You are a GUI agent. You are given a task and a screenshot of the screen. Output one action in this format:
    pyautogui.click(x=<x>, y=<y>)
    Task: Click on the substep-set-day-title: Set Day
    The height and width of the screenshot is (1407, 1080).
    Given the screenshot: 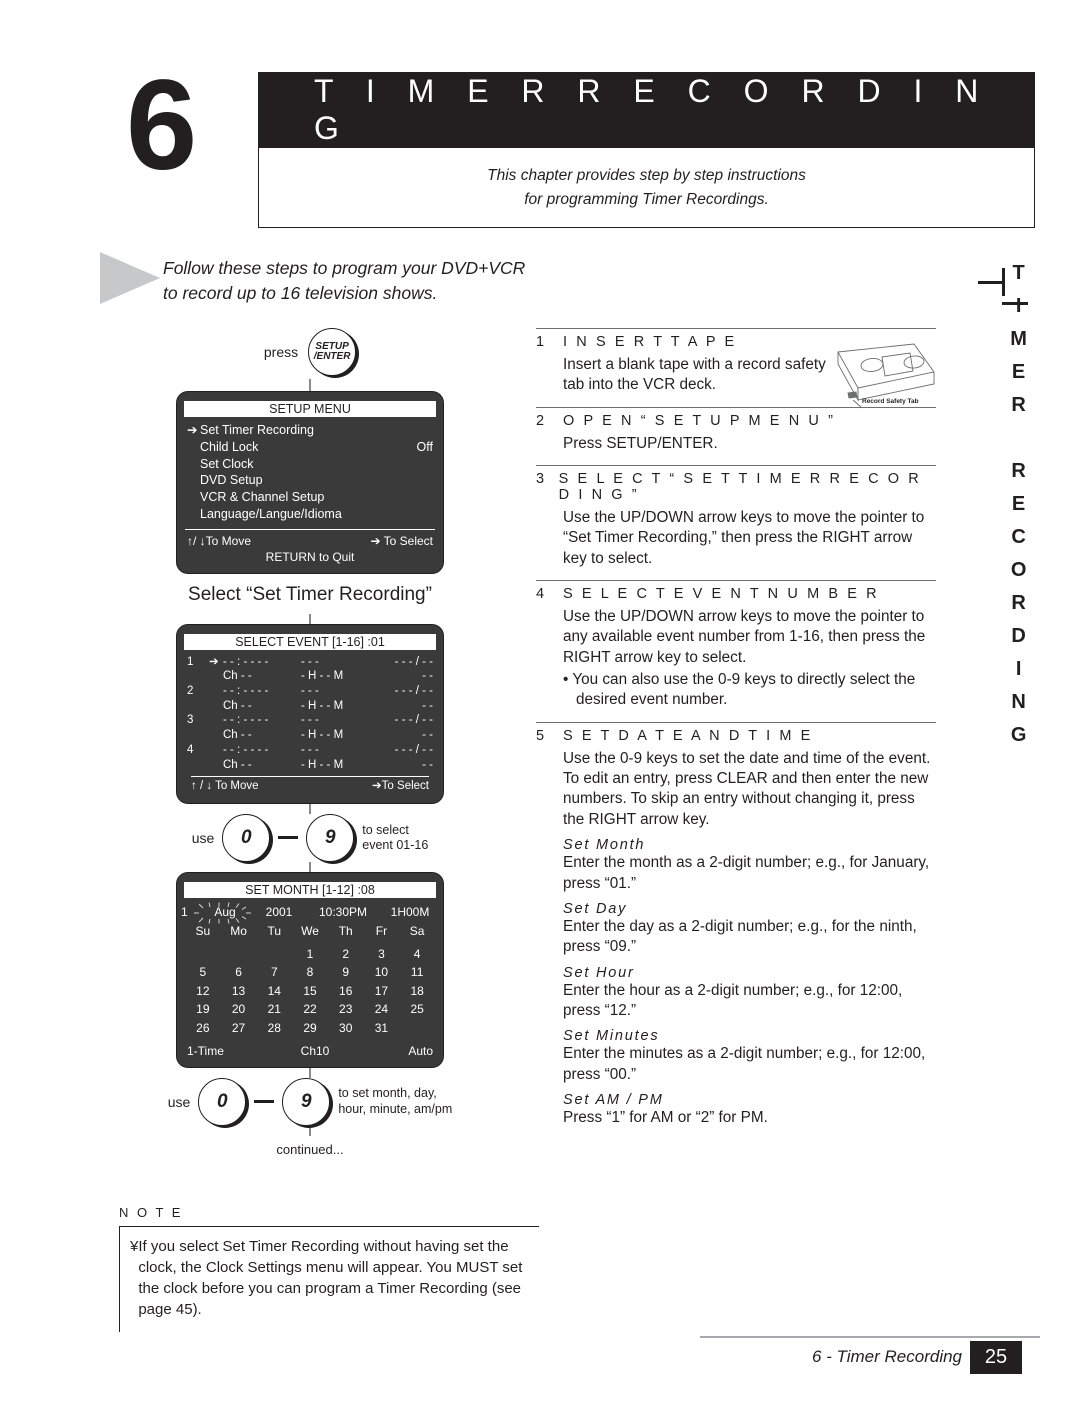 What is the action you would take?
    pyautogui.click(x=595, y=908)
    